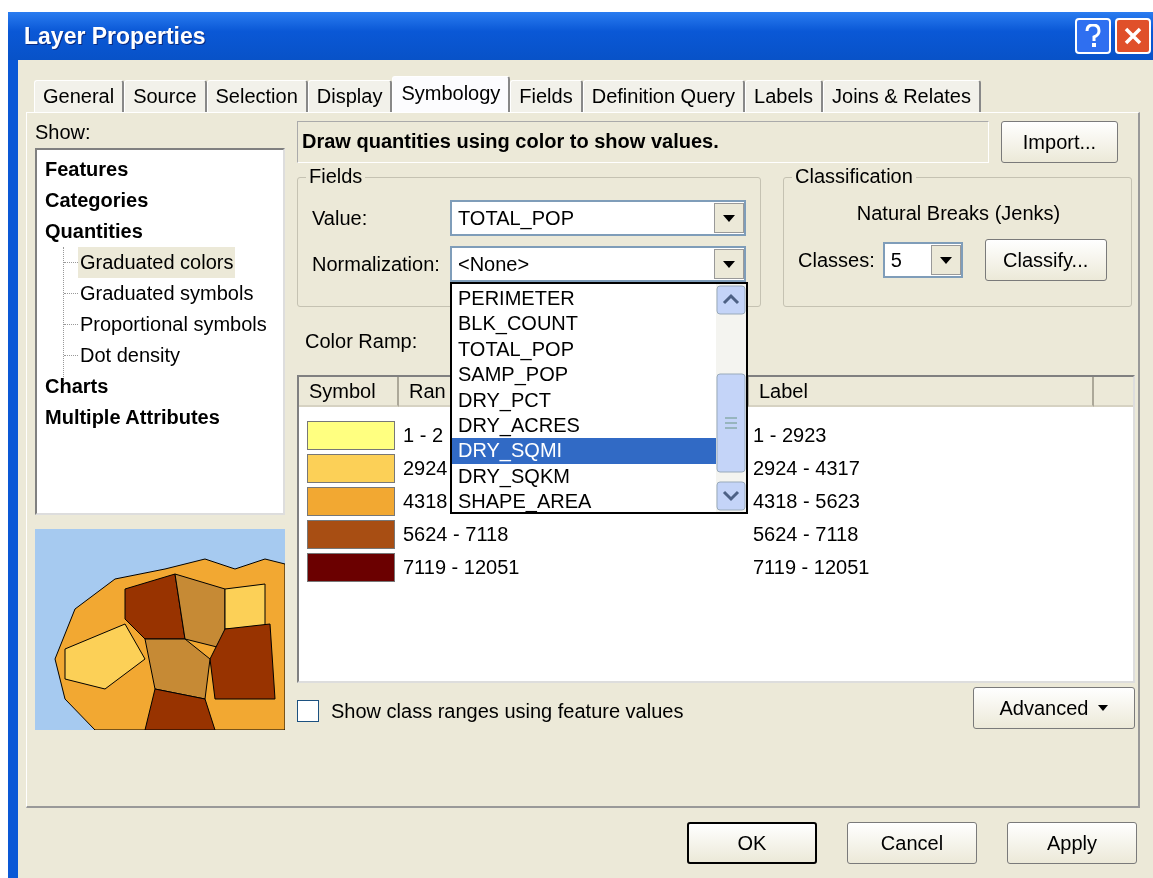 The width and height of the screenshot is (1153, 878). Describe the element at coordinates (546, 96) in the screenshot. I see `tab: Fields` at that location.